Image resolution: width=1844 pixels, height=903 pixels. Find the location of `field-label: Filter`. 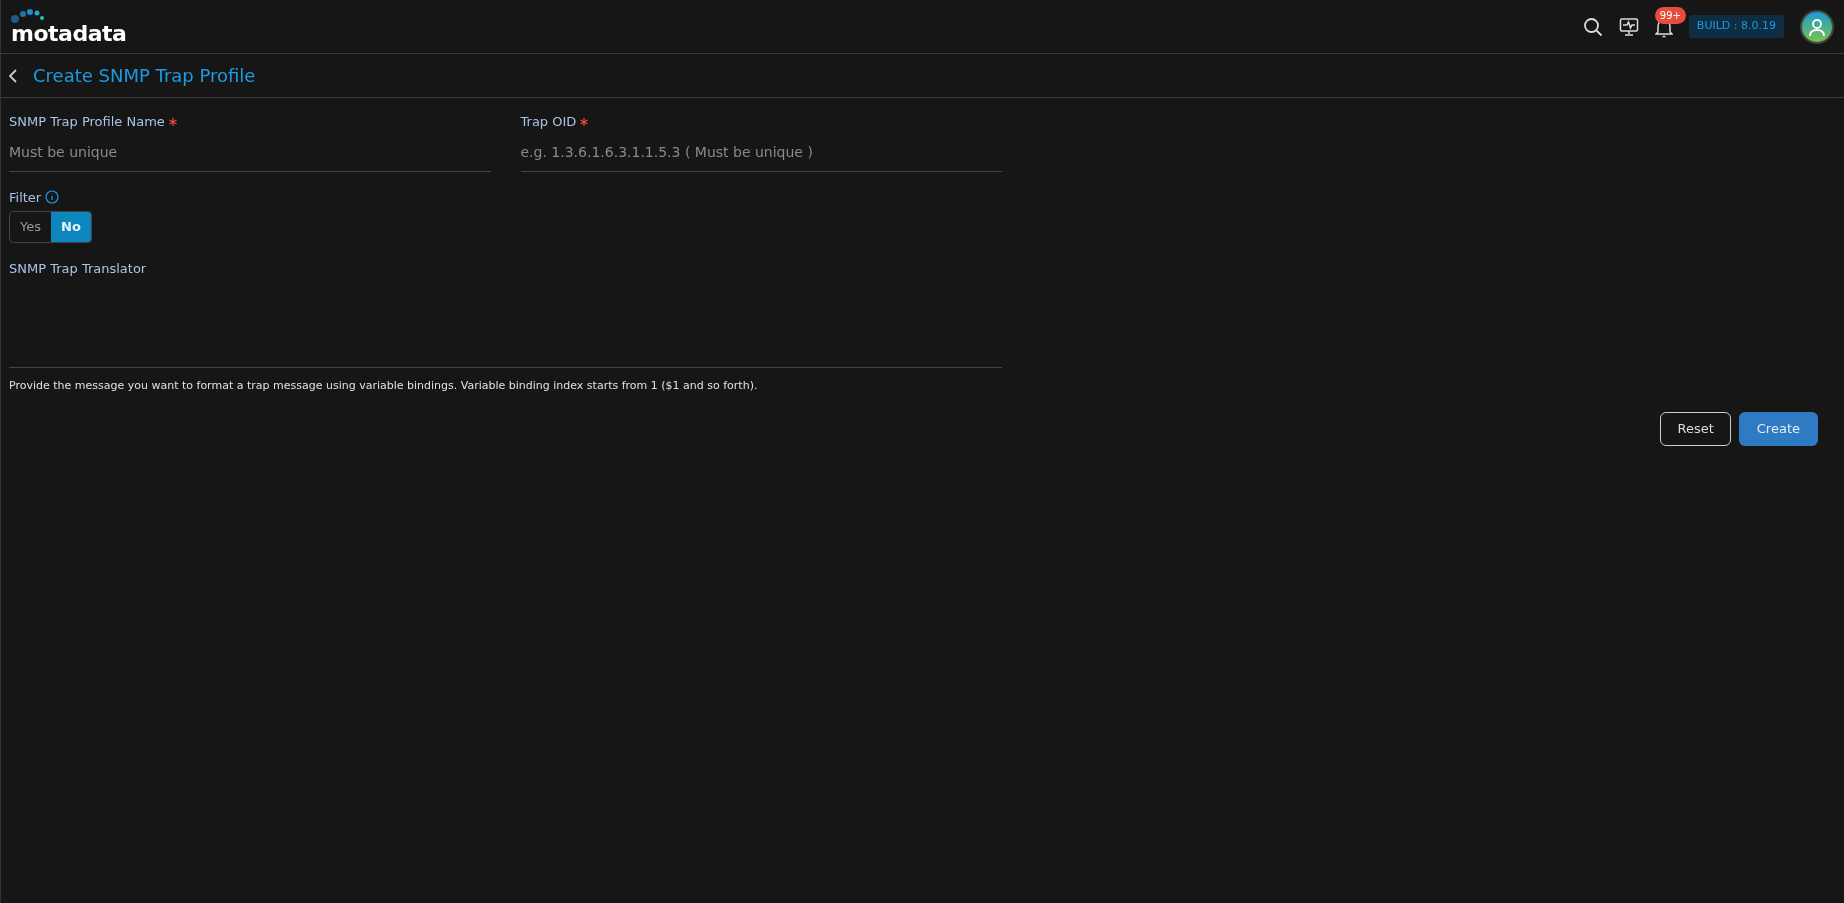

field-label: Filter is located at coordinates (25, 197).